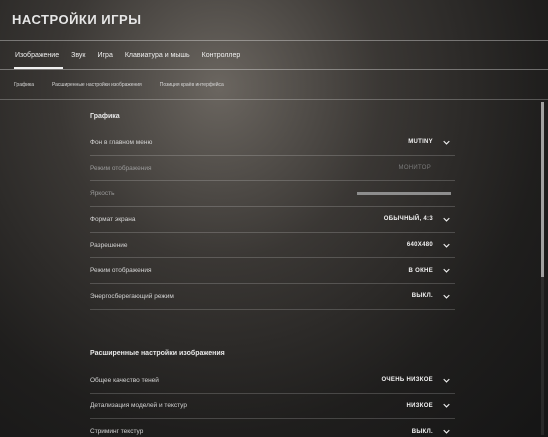  What do you see at coordinates (113, 219) in the screenshot?
I see `setting-label: Формат экрана` at bounding box center [113, 219].